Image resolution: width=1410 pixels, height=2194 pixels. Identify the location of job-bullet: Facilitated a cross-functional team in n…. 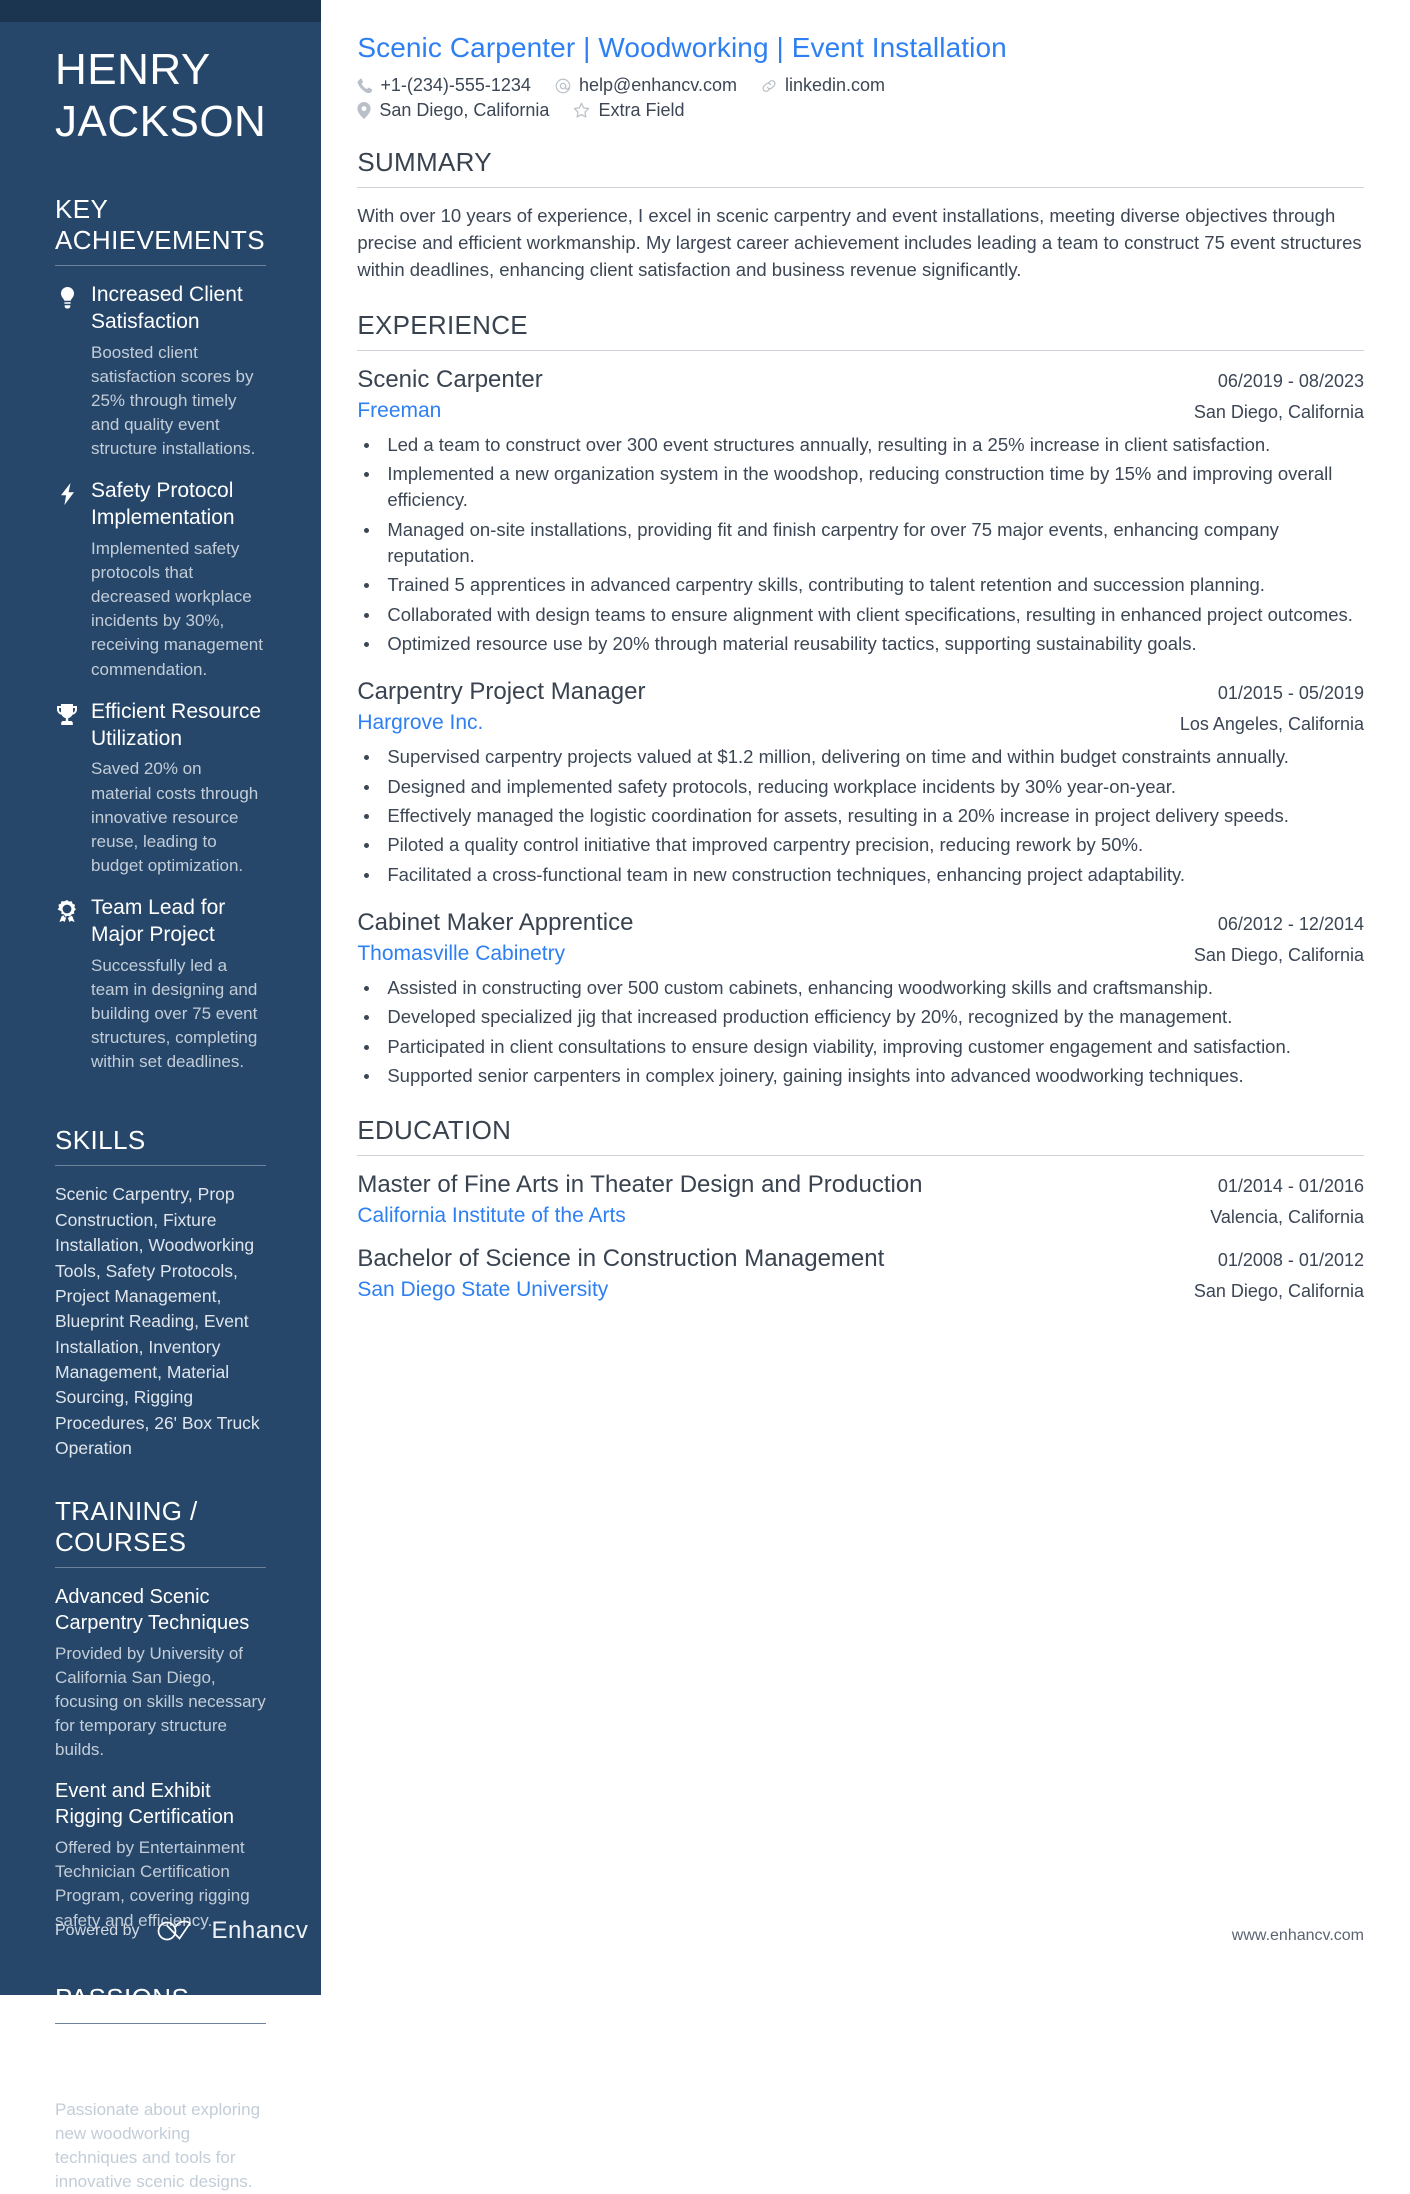
(872, 875).